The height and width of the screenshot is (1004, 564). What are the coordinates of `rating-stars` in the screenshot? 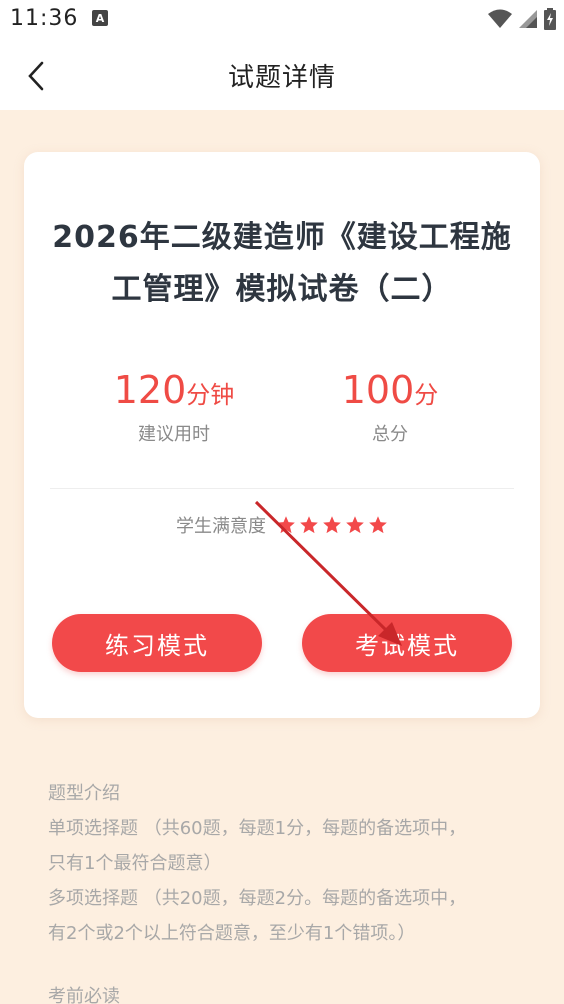 It's located at (332, 525).